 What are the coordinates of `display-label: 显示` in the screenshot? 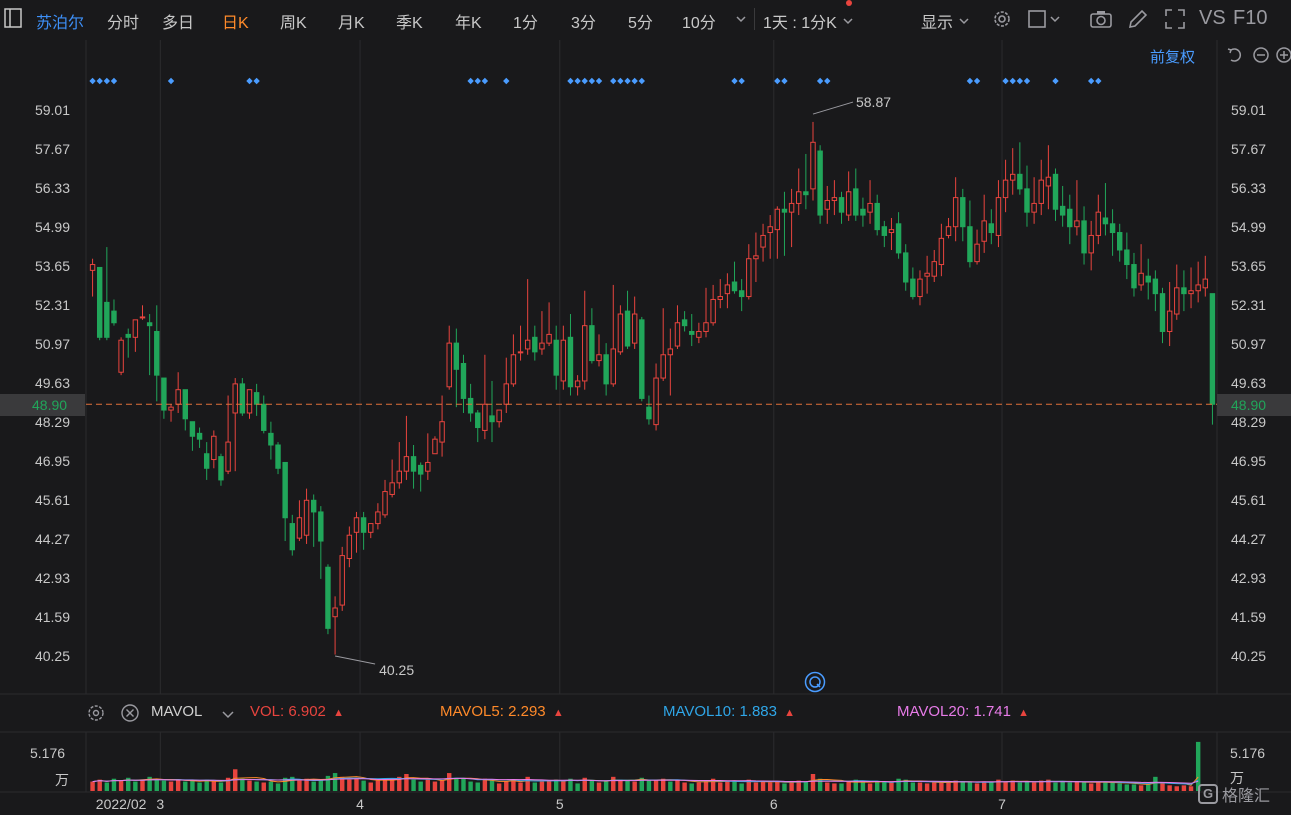 It's located at (937, 23).